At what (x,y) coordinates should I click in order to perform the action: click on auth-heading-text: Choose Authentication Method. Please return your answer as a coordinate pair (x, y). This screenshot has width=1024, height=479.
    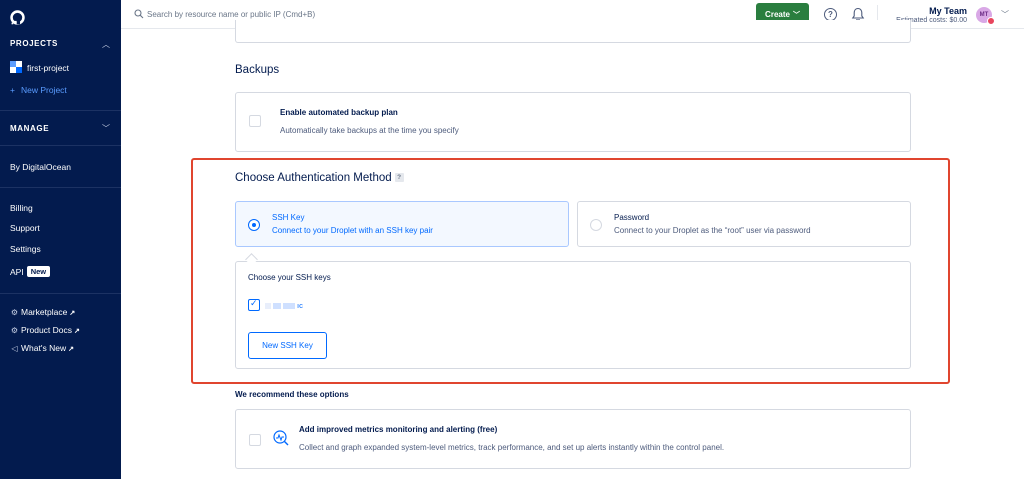
    Looking at the image, I should click on (313, 178).